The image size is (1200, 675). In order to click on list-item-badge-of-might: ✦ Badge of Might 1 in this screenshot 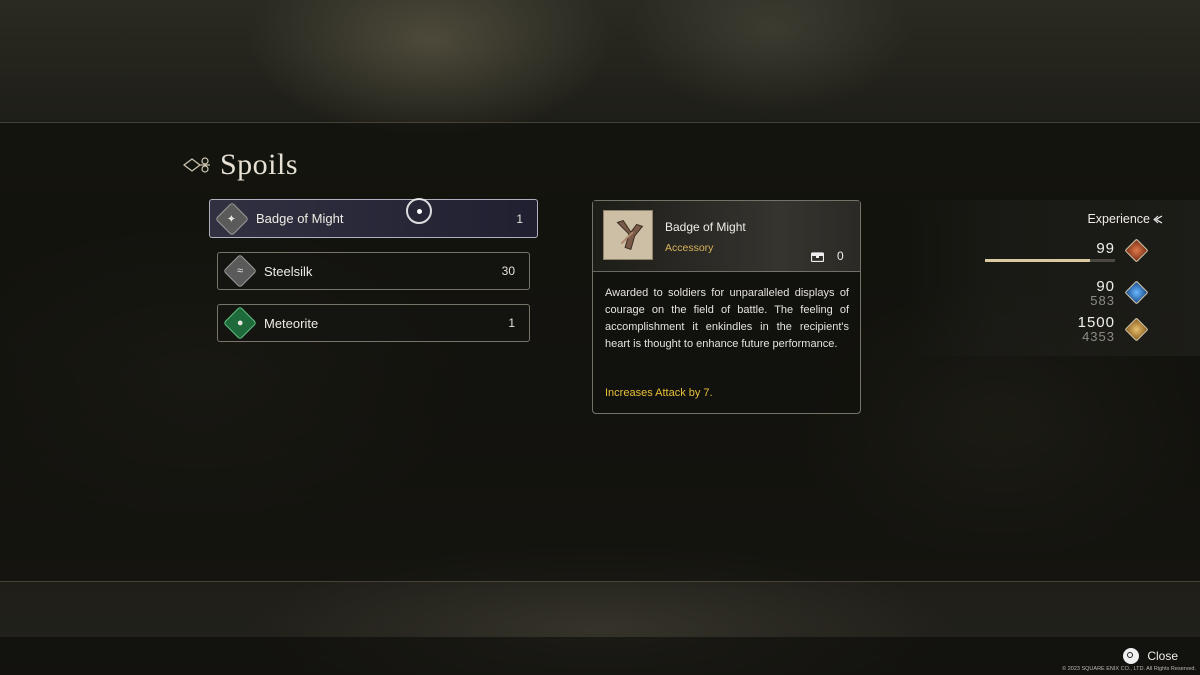, I will do `click(373, 218)`.